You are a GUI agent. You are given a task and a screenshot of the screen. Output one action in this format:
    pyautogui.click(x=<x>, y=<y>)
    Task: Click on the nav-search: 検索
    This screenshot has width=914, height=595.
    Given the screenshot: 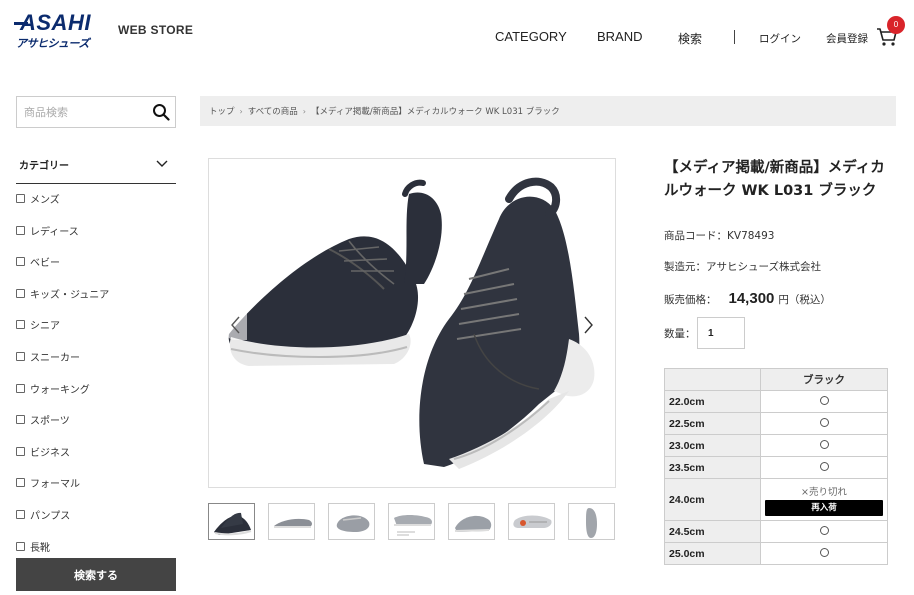 What is the action you would take?
    pyautogui.click(x=690, y=38)
    